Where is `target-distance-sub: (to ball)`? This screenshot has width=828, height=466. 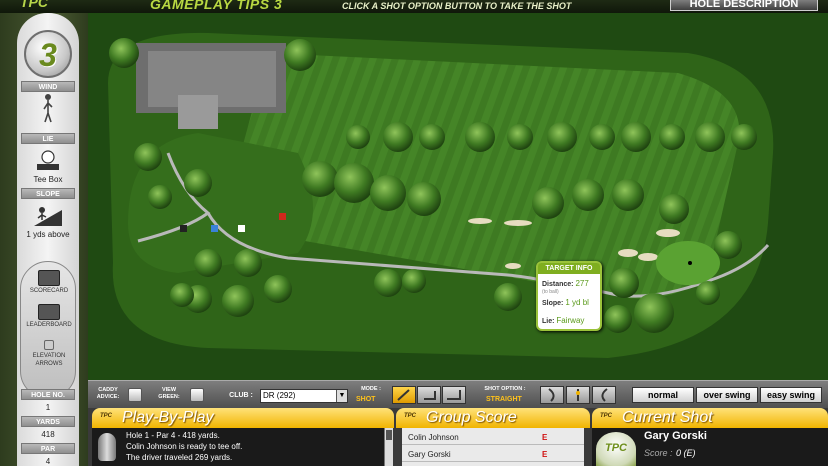 target-distance-sub: (to ball) is located at coordinates (550, 292).